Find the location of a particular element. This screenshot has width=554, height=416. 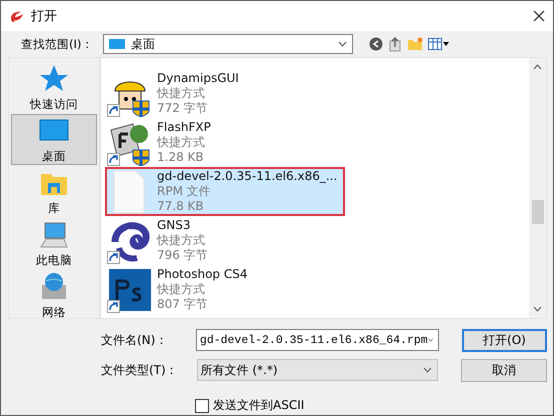

photoshop-icon is located at coordinates (130, 289).